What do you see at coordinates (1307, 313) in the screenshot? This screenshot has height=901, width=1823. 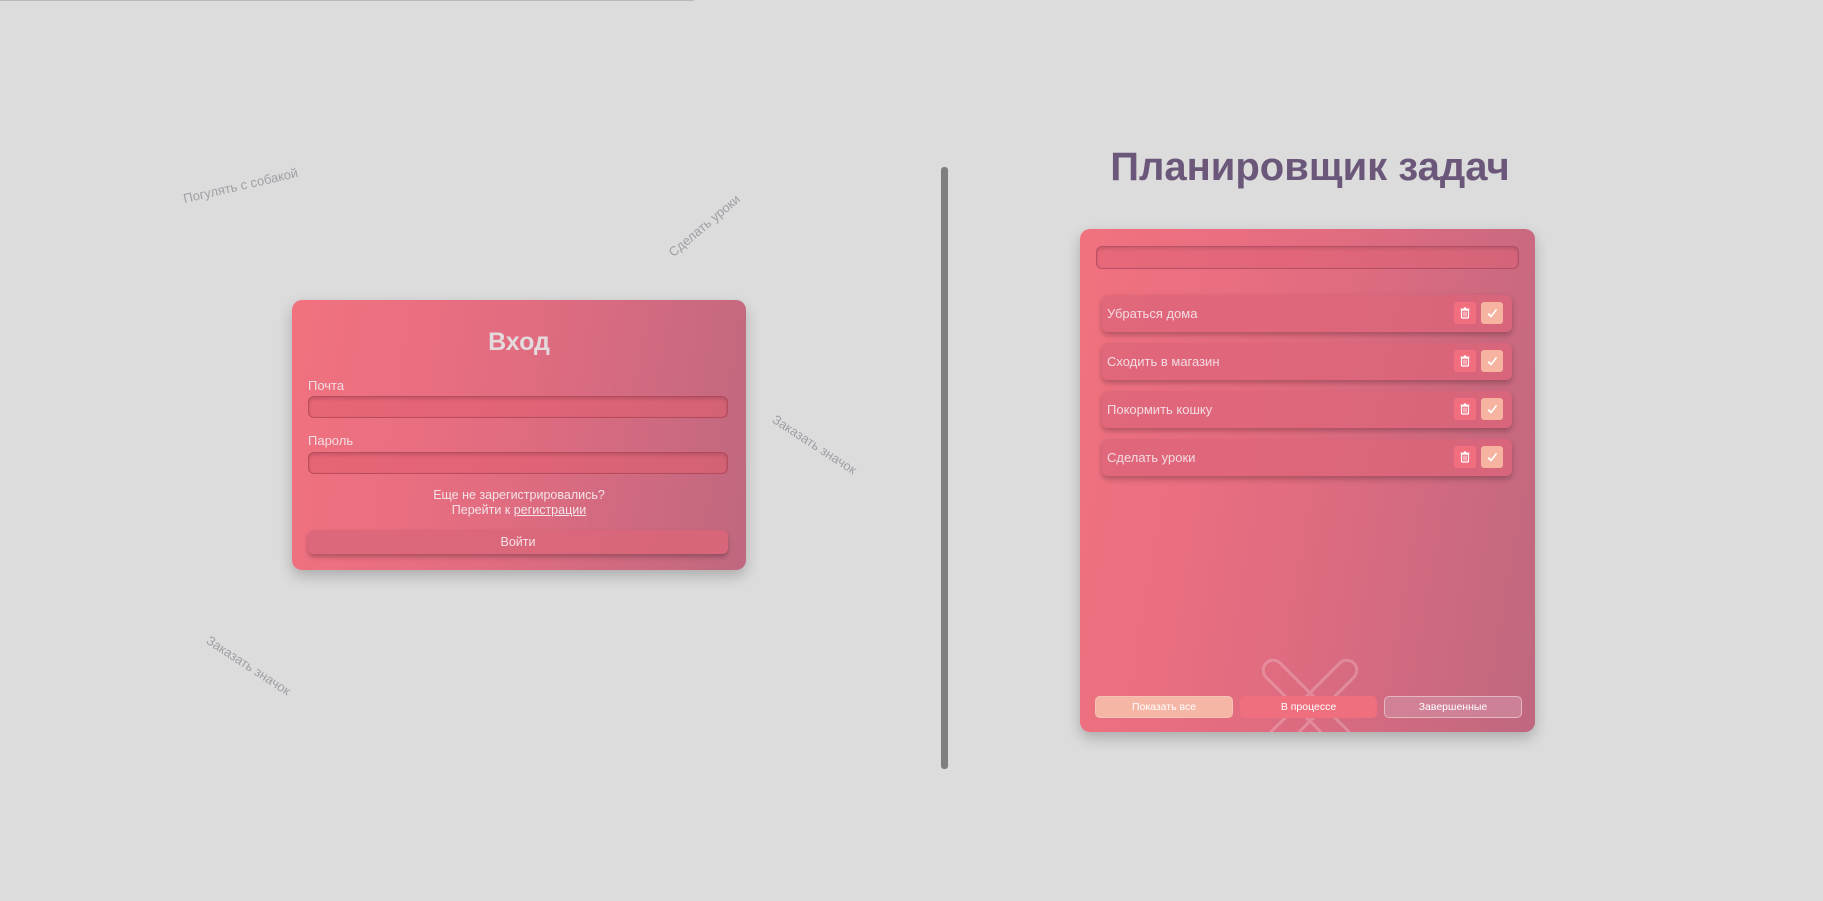 I see `task-item: Убраться дома` at bounding box center [1307, 313].